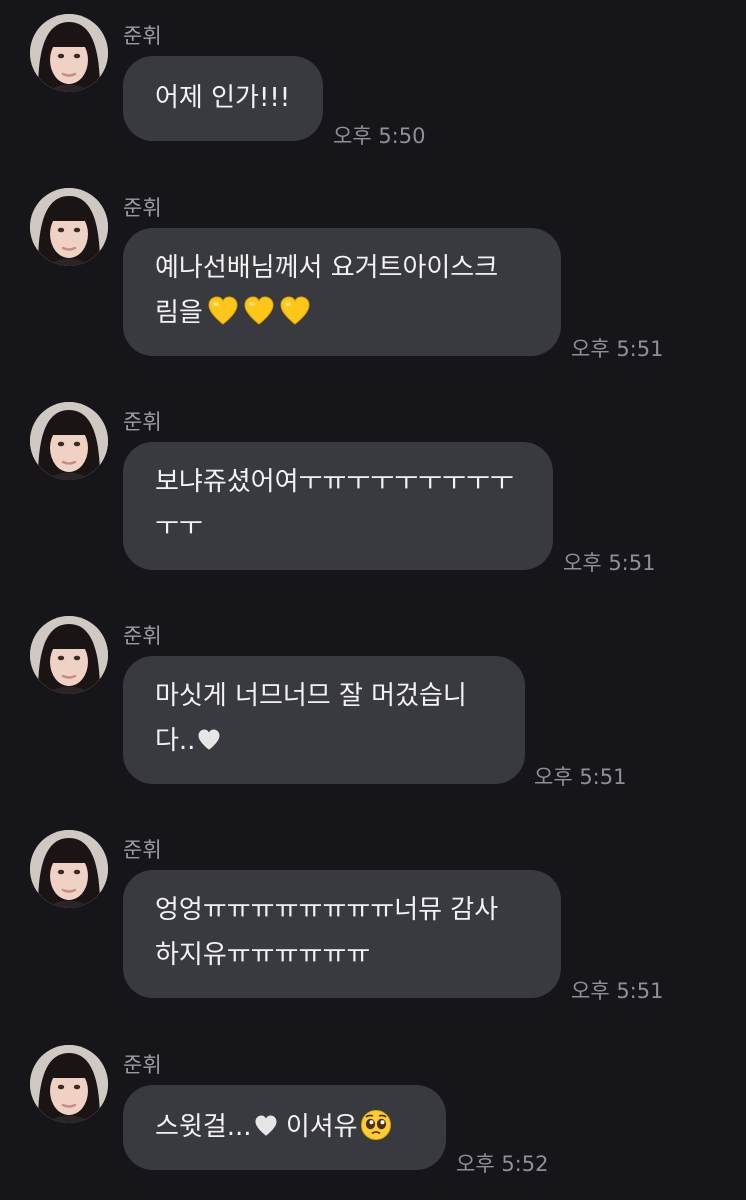 This screenshot has width=746, height=1200. Describe the element at coordinates (324, 720) in the screenshot. I see `message-bubble: 마싯게 너므너므 잘 머겄습니 다..` at that location.